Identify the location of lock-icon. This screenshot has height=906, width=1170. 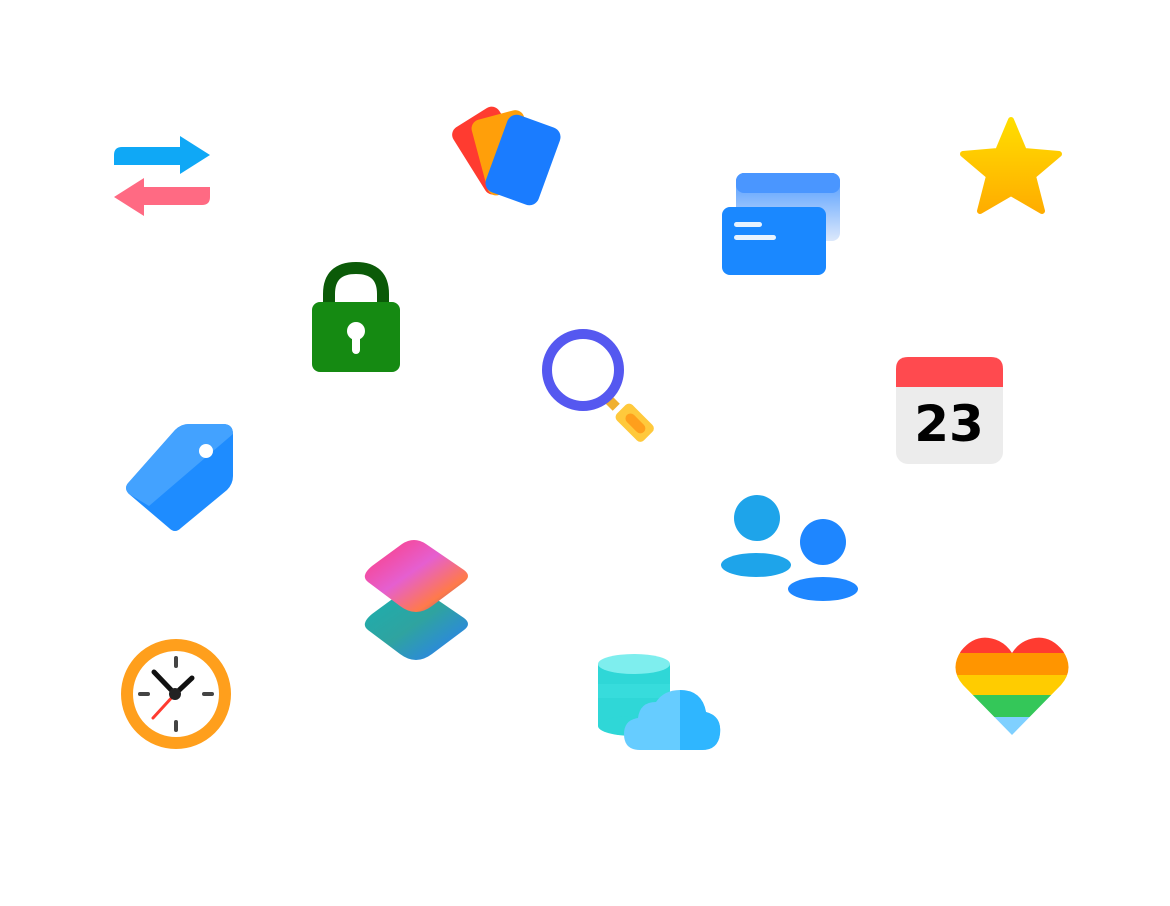
(356, 317).